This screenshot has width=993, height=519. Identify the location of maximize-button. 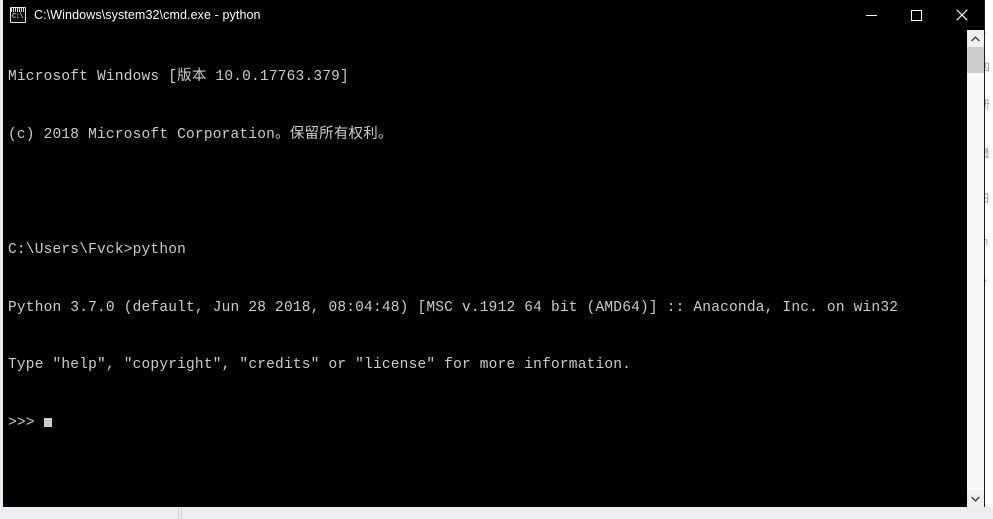
(916, 15).